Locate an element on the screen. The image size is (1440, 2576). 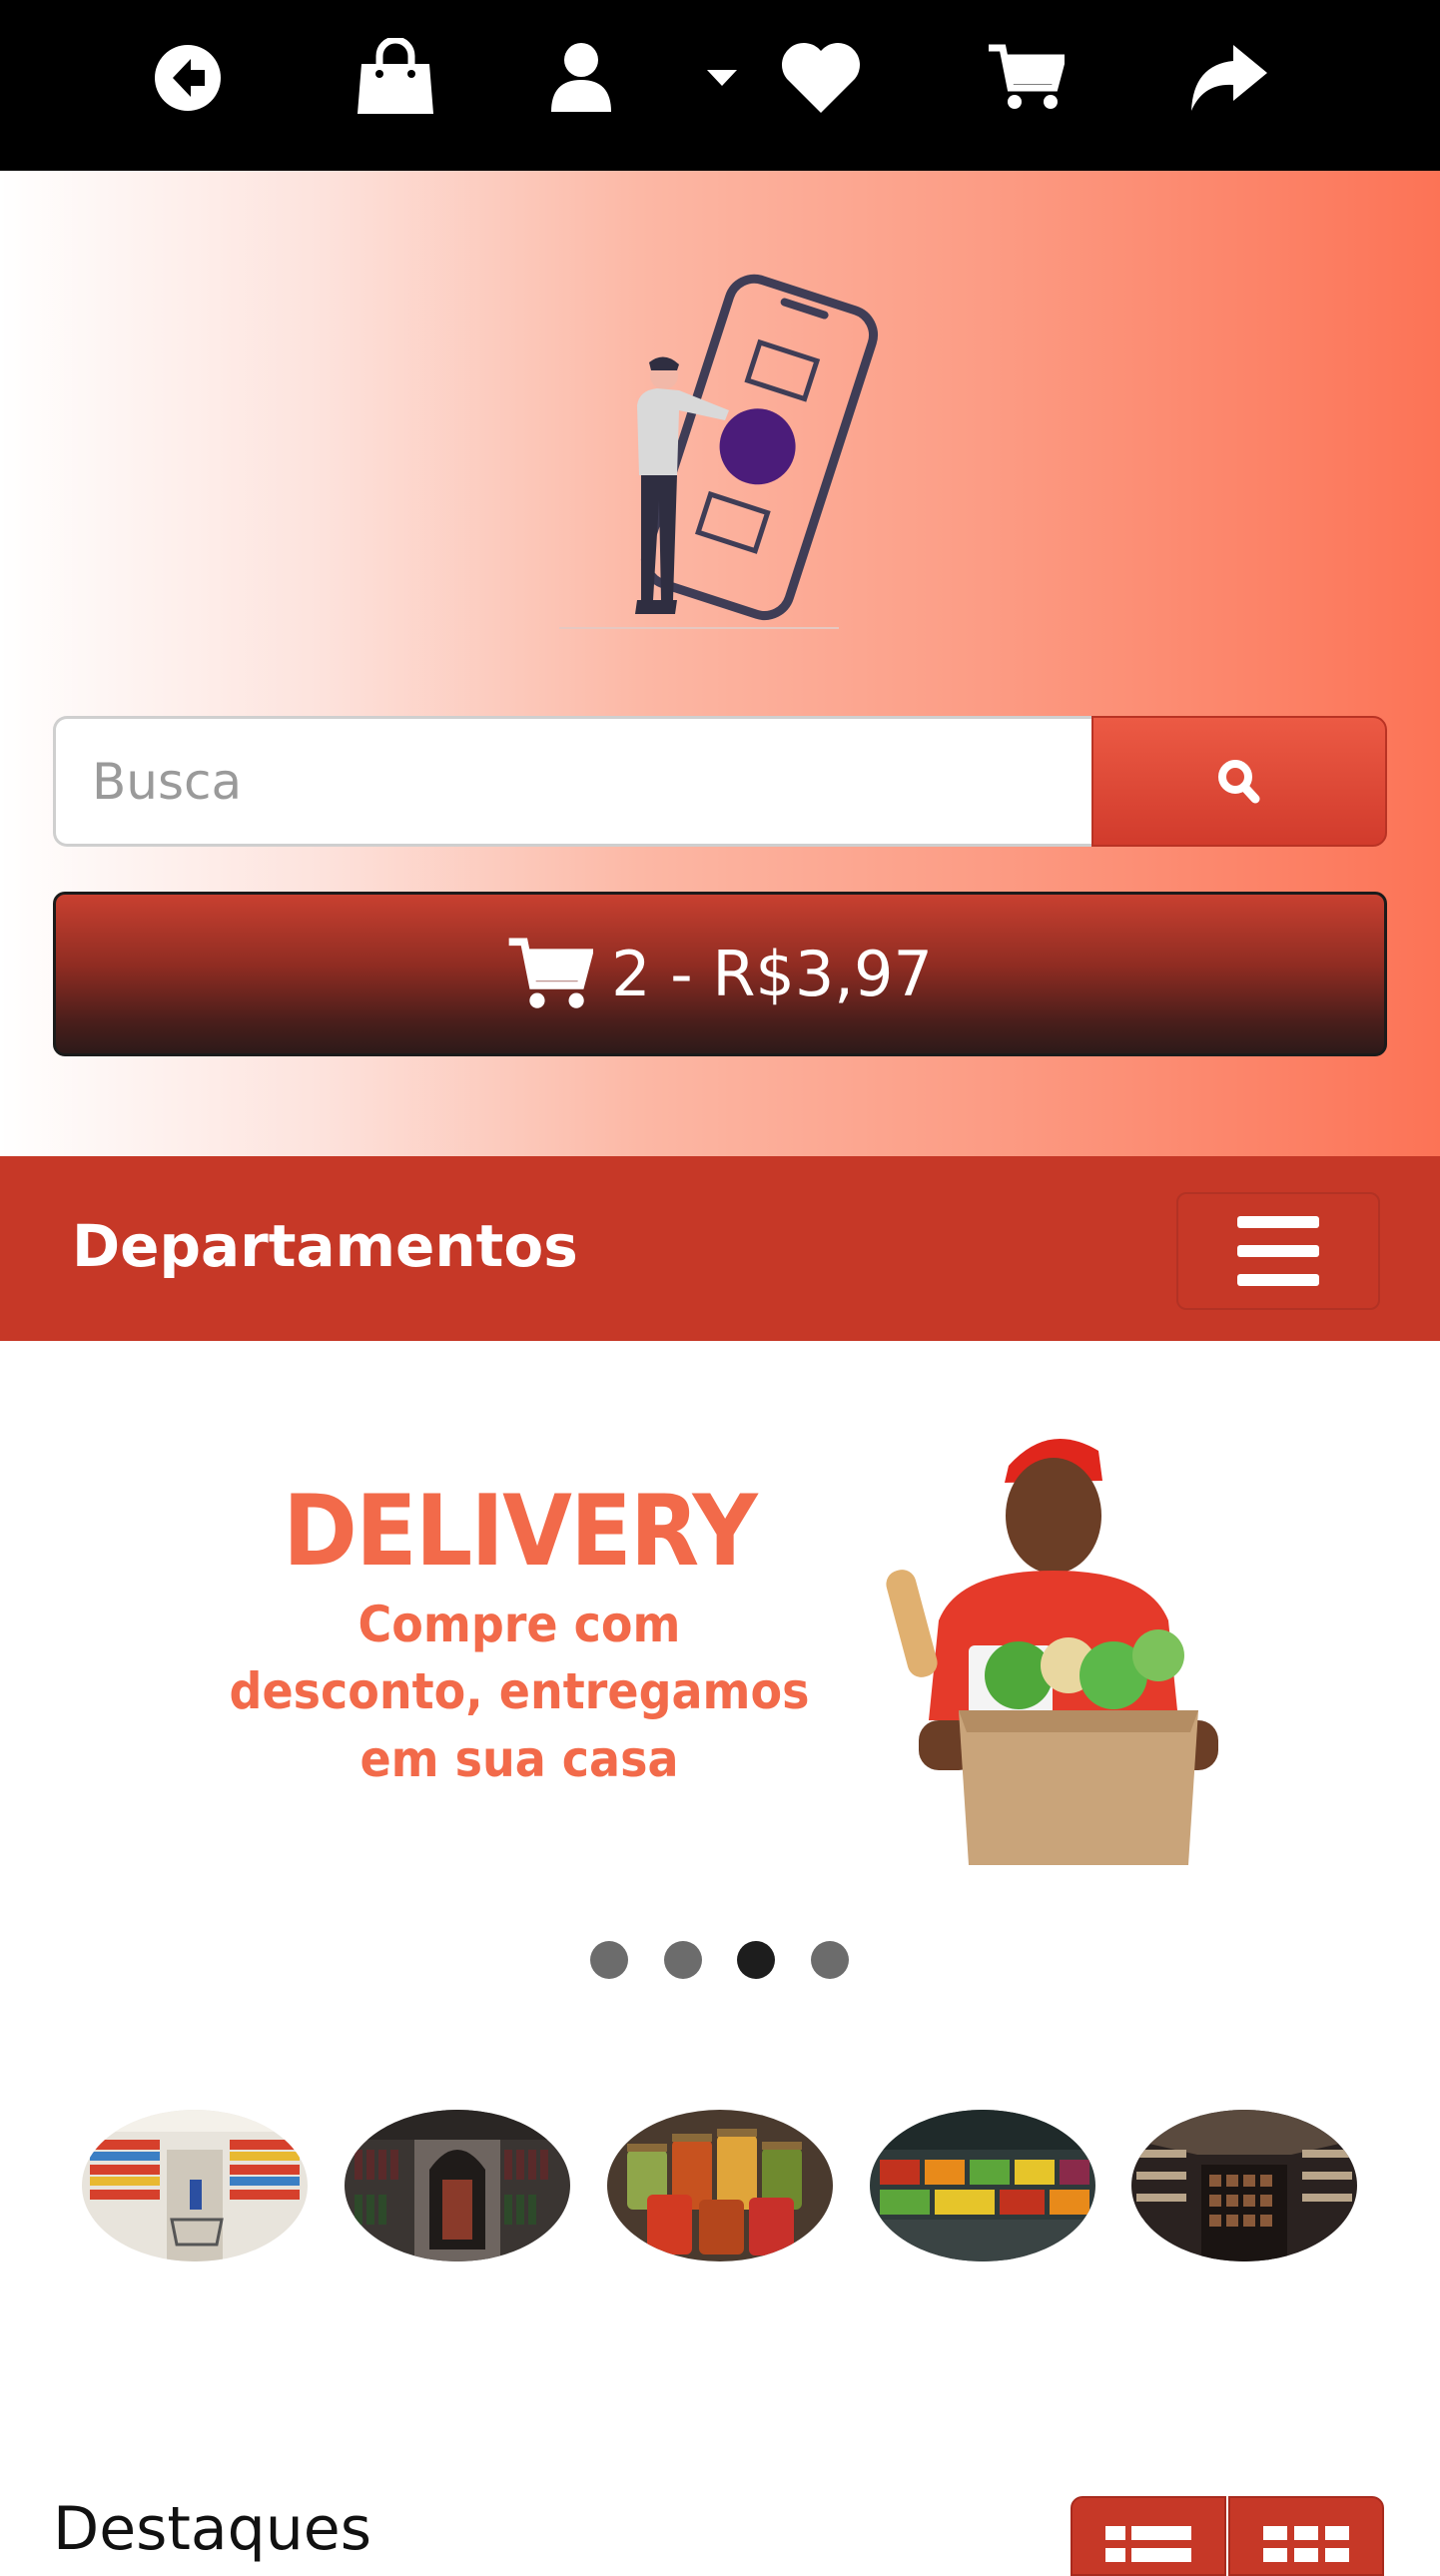
cart-summary-text: 2 - R$3,97 is located at coordinates (772, 974).